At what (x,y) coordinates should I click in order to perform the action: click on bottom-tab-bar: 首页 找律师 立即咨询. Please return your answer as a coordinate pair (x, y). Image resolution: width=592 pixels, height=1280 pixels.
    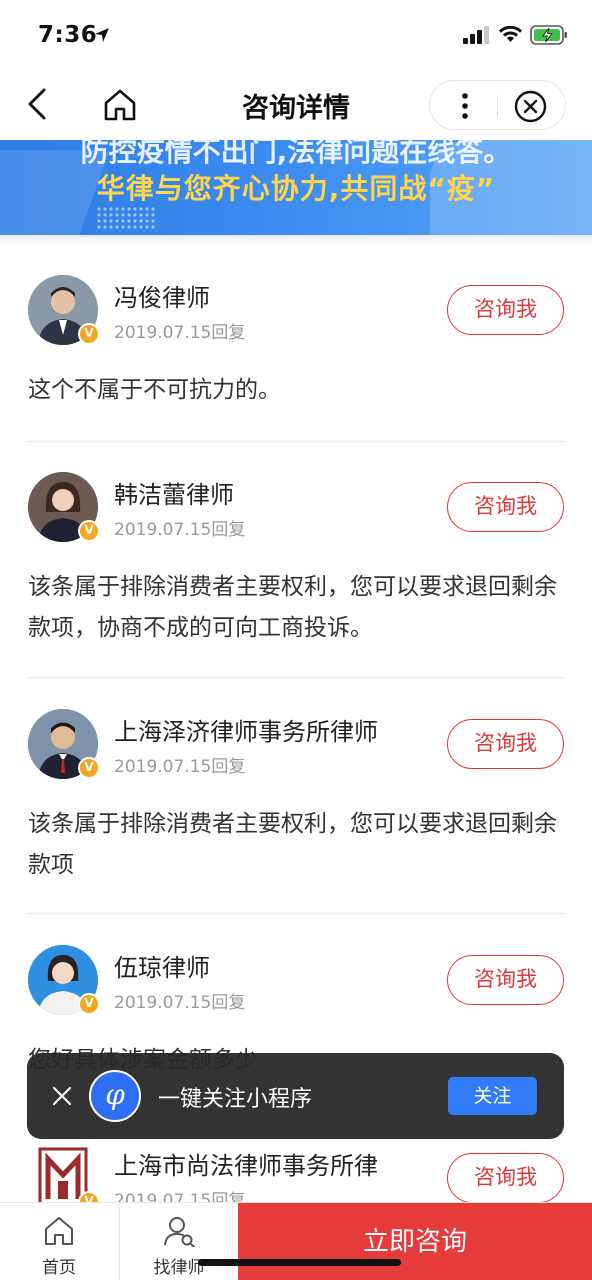
    Looking at the image, I should click on (296, 1241).